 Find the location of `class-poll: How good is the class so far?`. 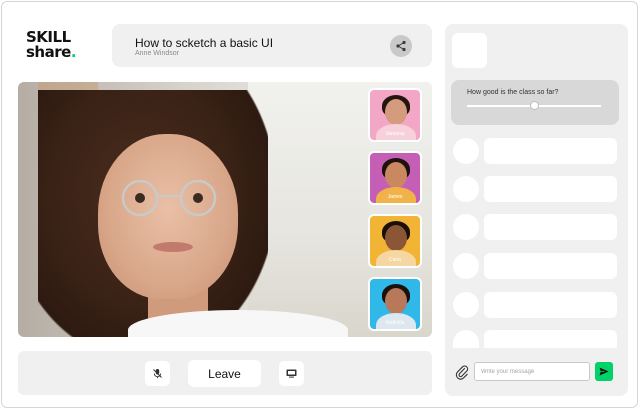

class-poll: How good is the class so far? is located at coordinates (535, 102).